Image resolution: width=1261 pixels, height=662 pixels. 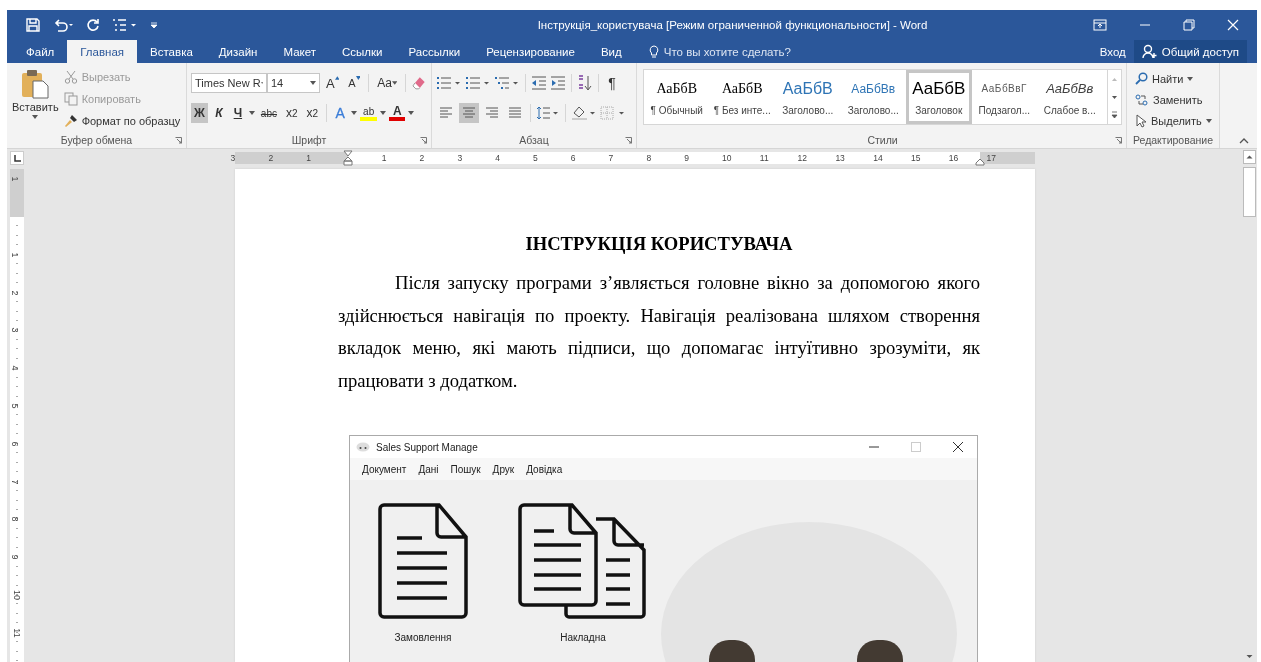 What do you see at coordinates (199, 113) in the screenshot?
I see `format-button: Ж` at bounding box center [199, 113].